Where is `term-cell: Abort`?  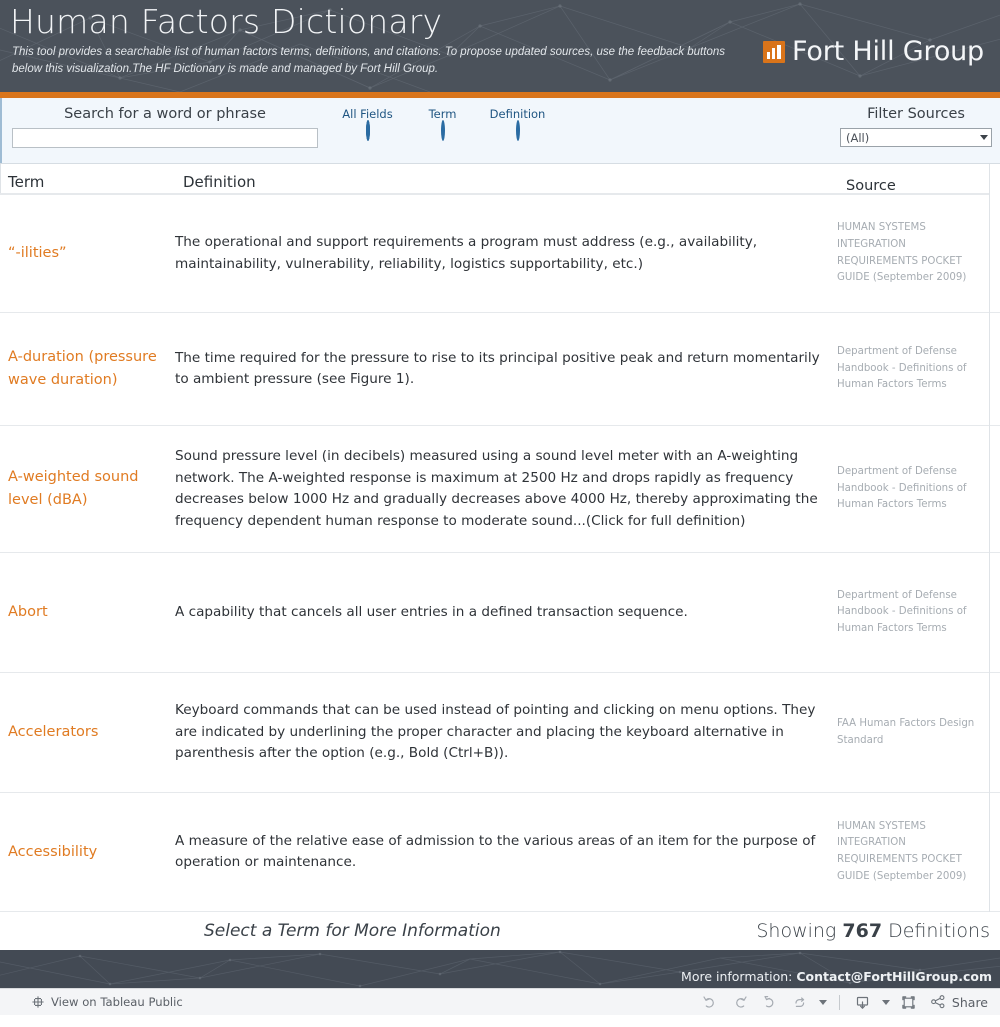 term-cell: Abort is located at coordinates (87, 612).